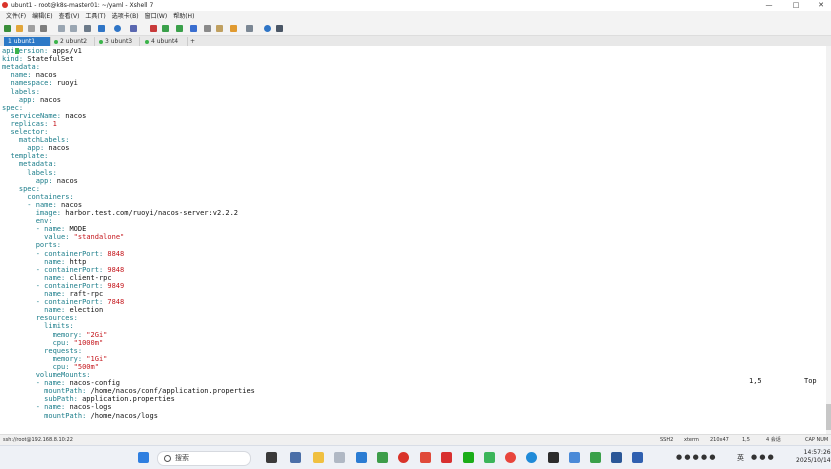  Describe the element at coordinates (691, 440) in the screenshot. I see `terminal-type: xterm` at that location.